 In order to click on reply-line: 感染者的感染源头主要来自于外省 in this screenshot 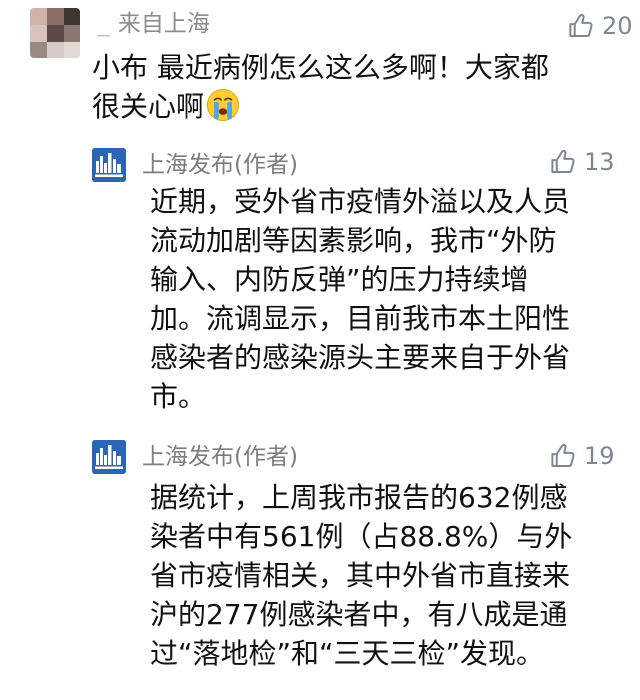, I will do `click(360, 357)`.